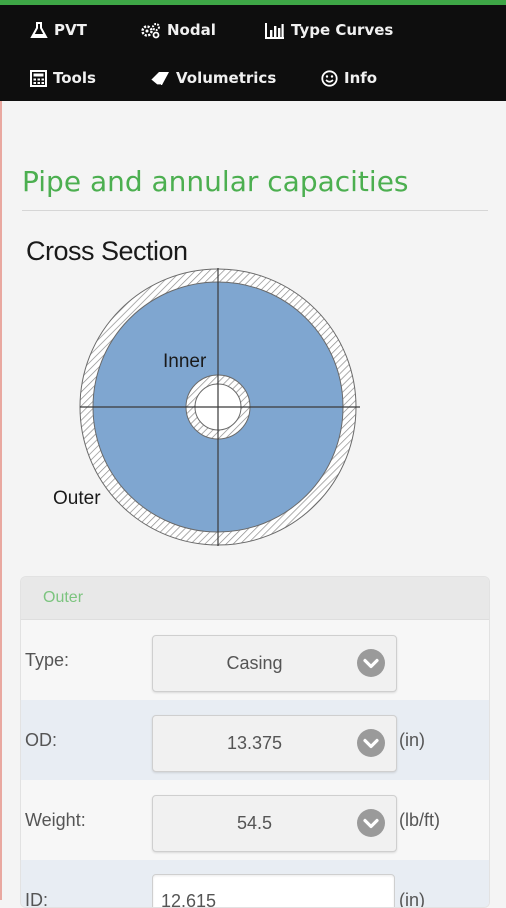 This screenshot has width=506, height=908. What do you see at coordinates (41, 740) in the screenshot?
I see `od-label: OD:` at bounding box center [41, 740].